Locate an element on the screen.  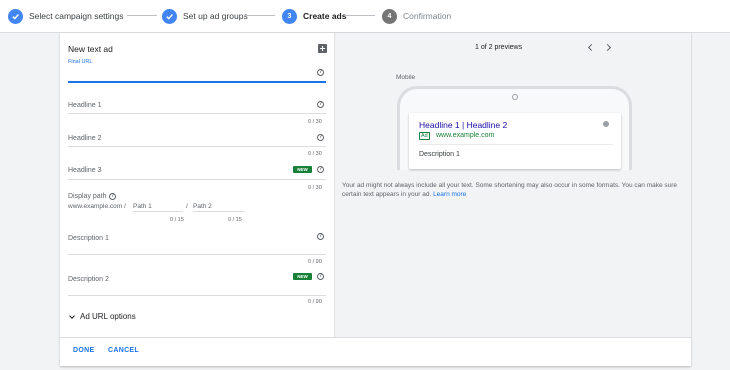
step-label: Set up ad groups is located at coordinates (215, 16).